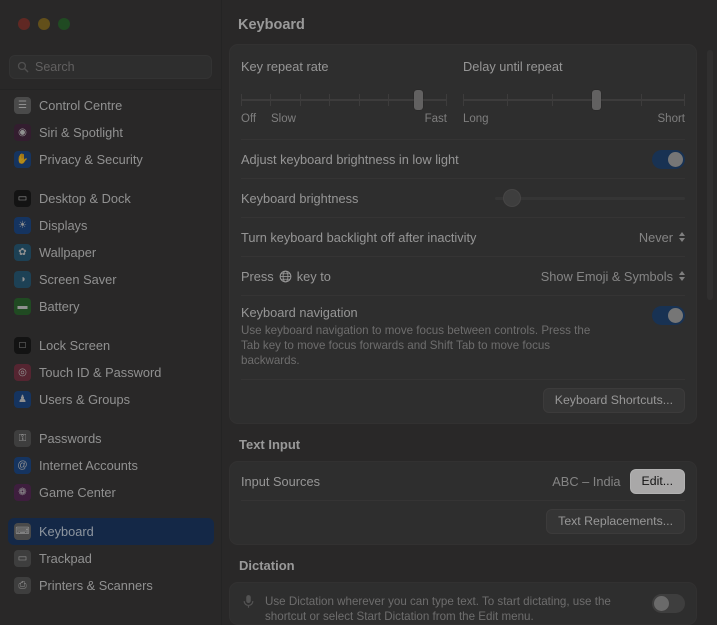 The height and width of the screenshot is (625, 717). What do you see at coordinates (111, 531) in the screenshot?
I see `sidebar-item-keyboard: ⌨ Keyboard` at bounding box center [111, 531].